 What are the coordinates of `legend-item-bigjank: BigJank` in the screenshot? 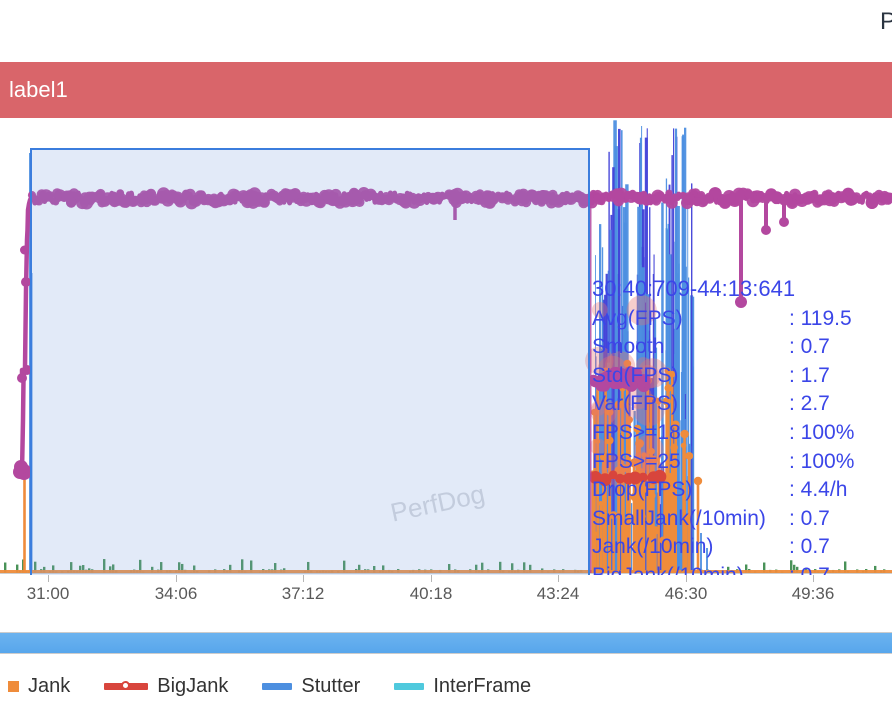 It's located at (166, 686).